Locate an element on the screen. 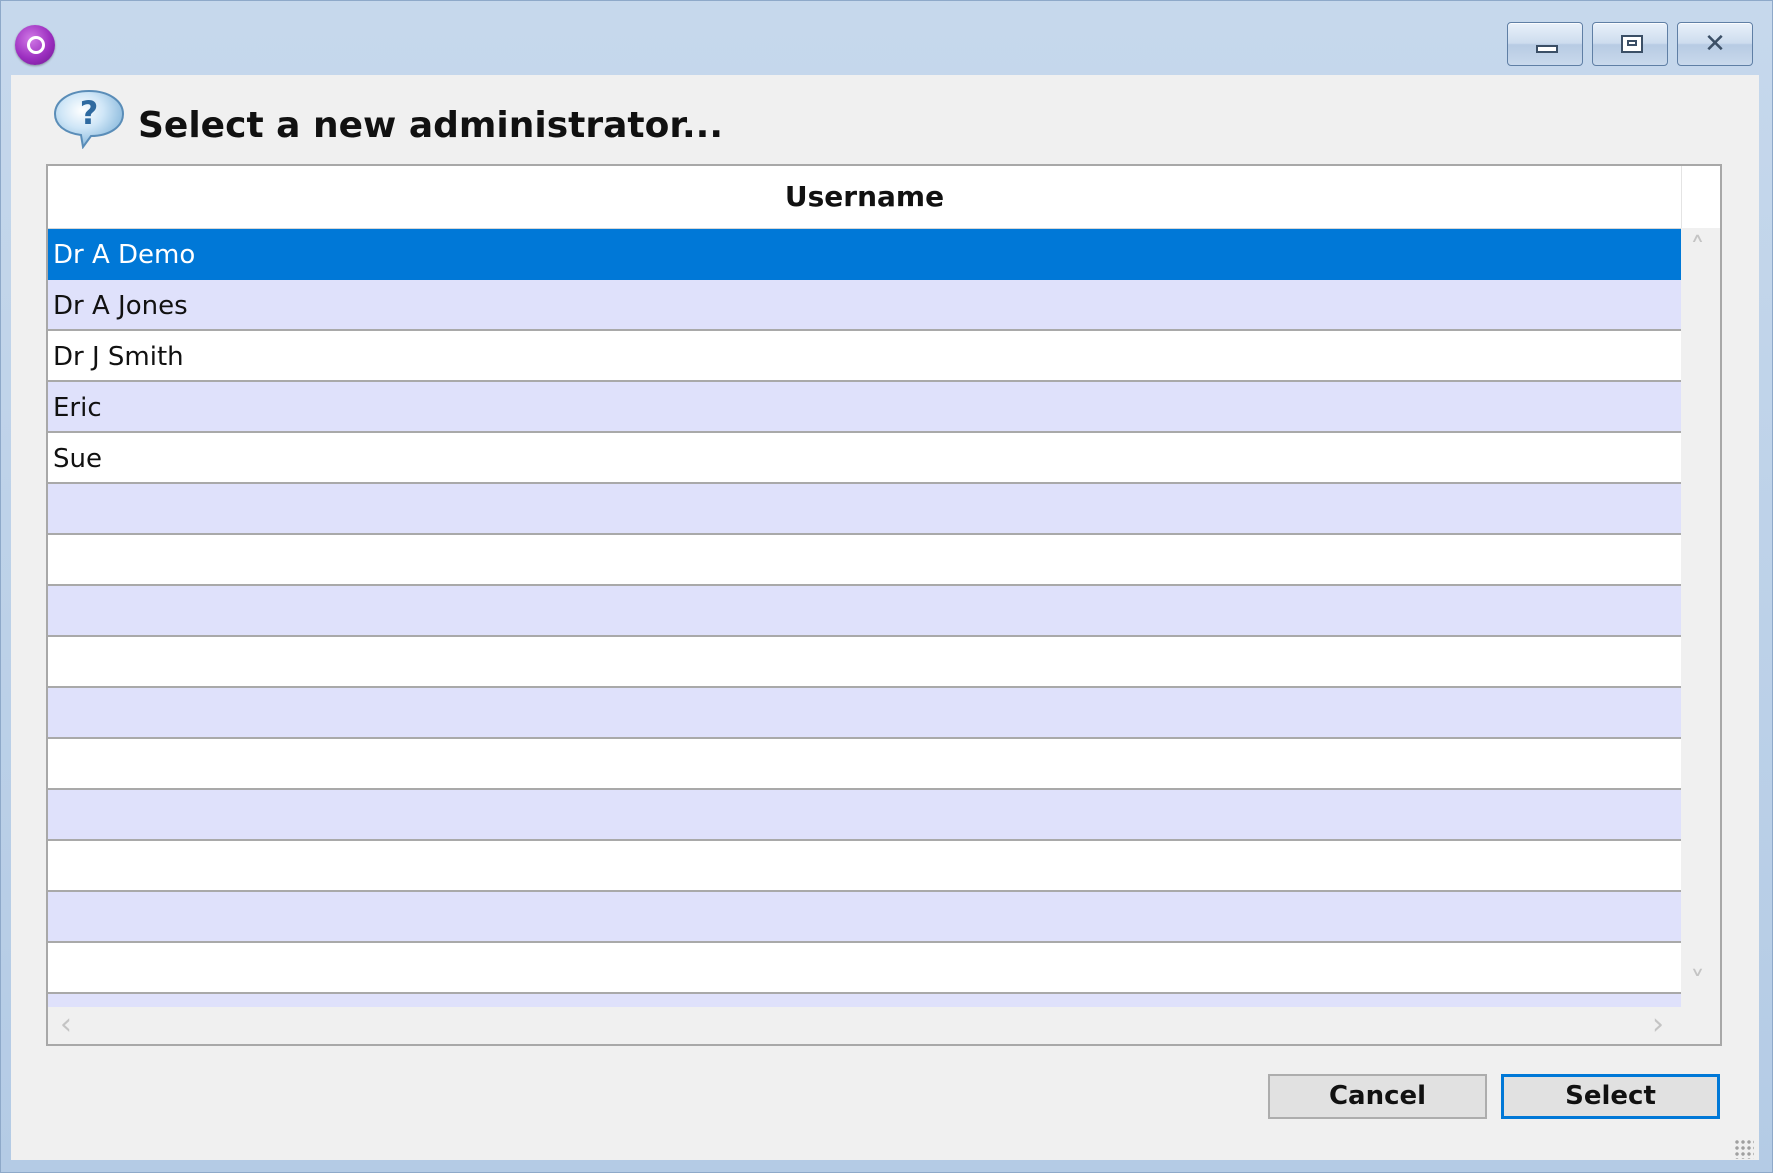  close-button: ✕ is located at coordinates (1715, 44).